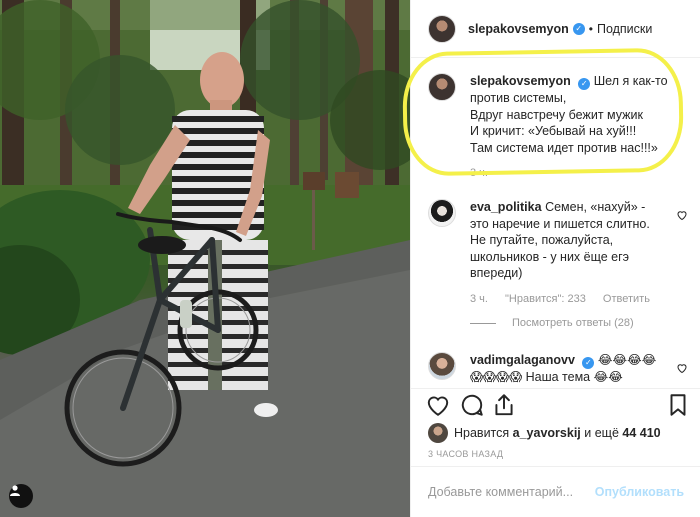  I want to click on view-replies-button: Посмотреть ответы (28), so click(552, 323).